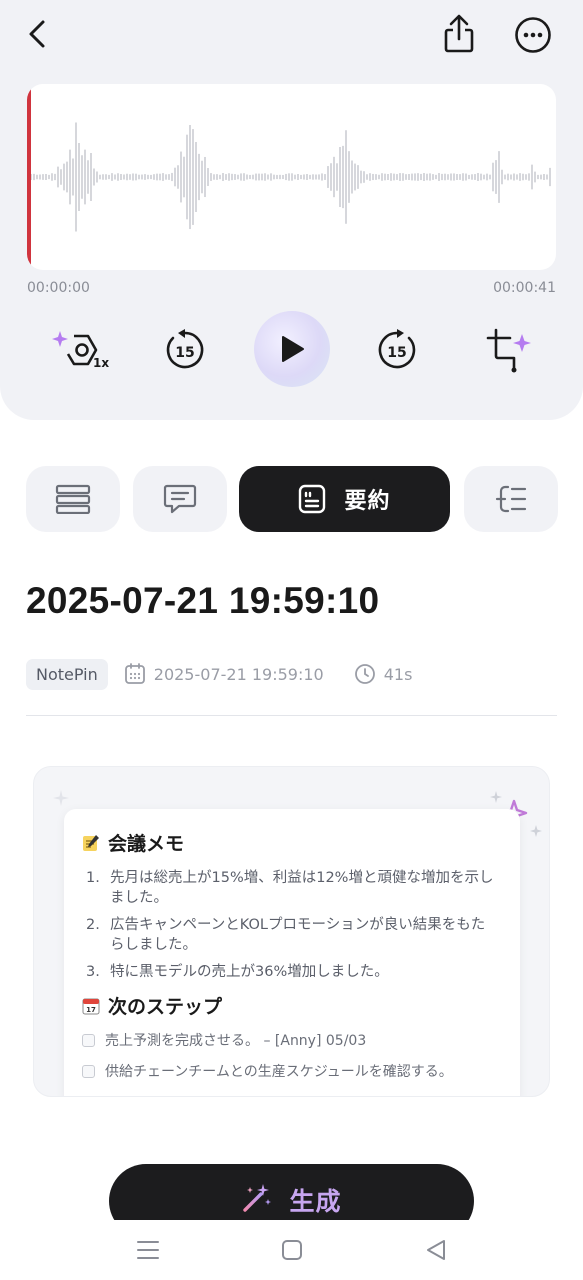  I want to click on menu-icon, so click(148, 1250).